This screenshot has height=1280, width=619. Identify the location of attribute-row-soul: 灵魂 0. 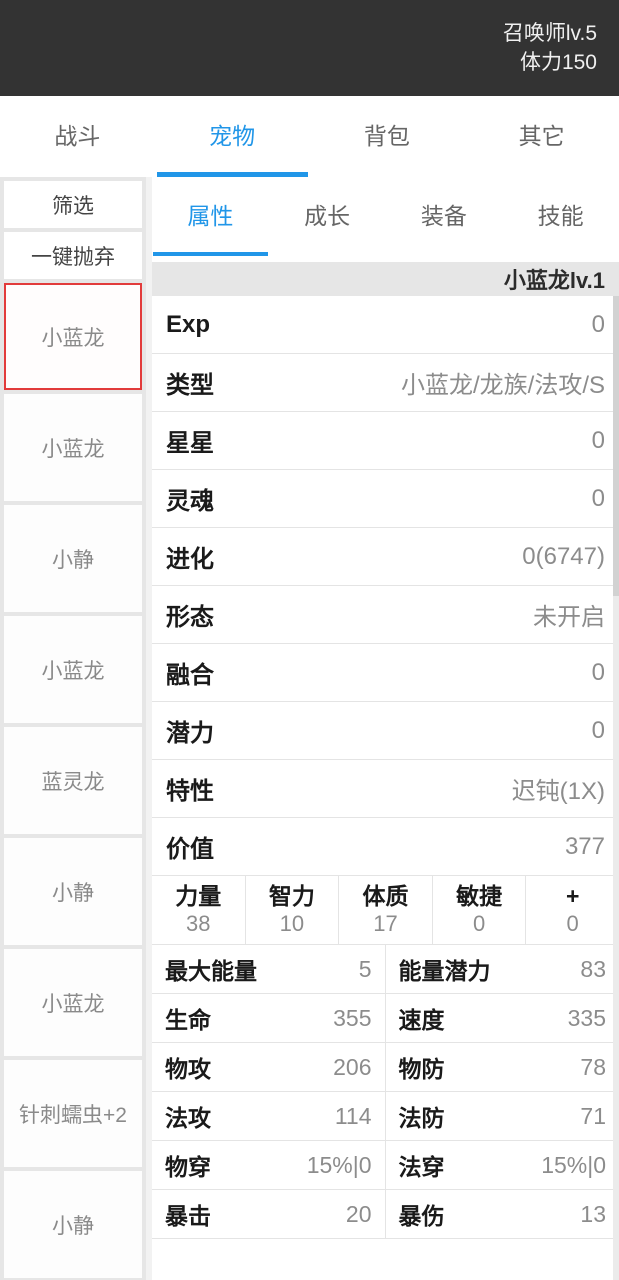
(385, 499).